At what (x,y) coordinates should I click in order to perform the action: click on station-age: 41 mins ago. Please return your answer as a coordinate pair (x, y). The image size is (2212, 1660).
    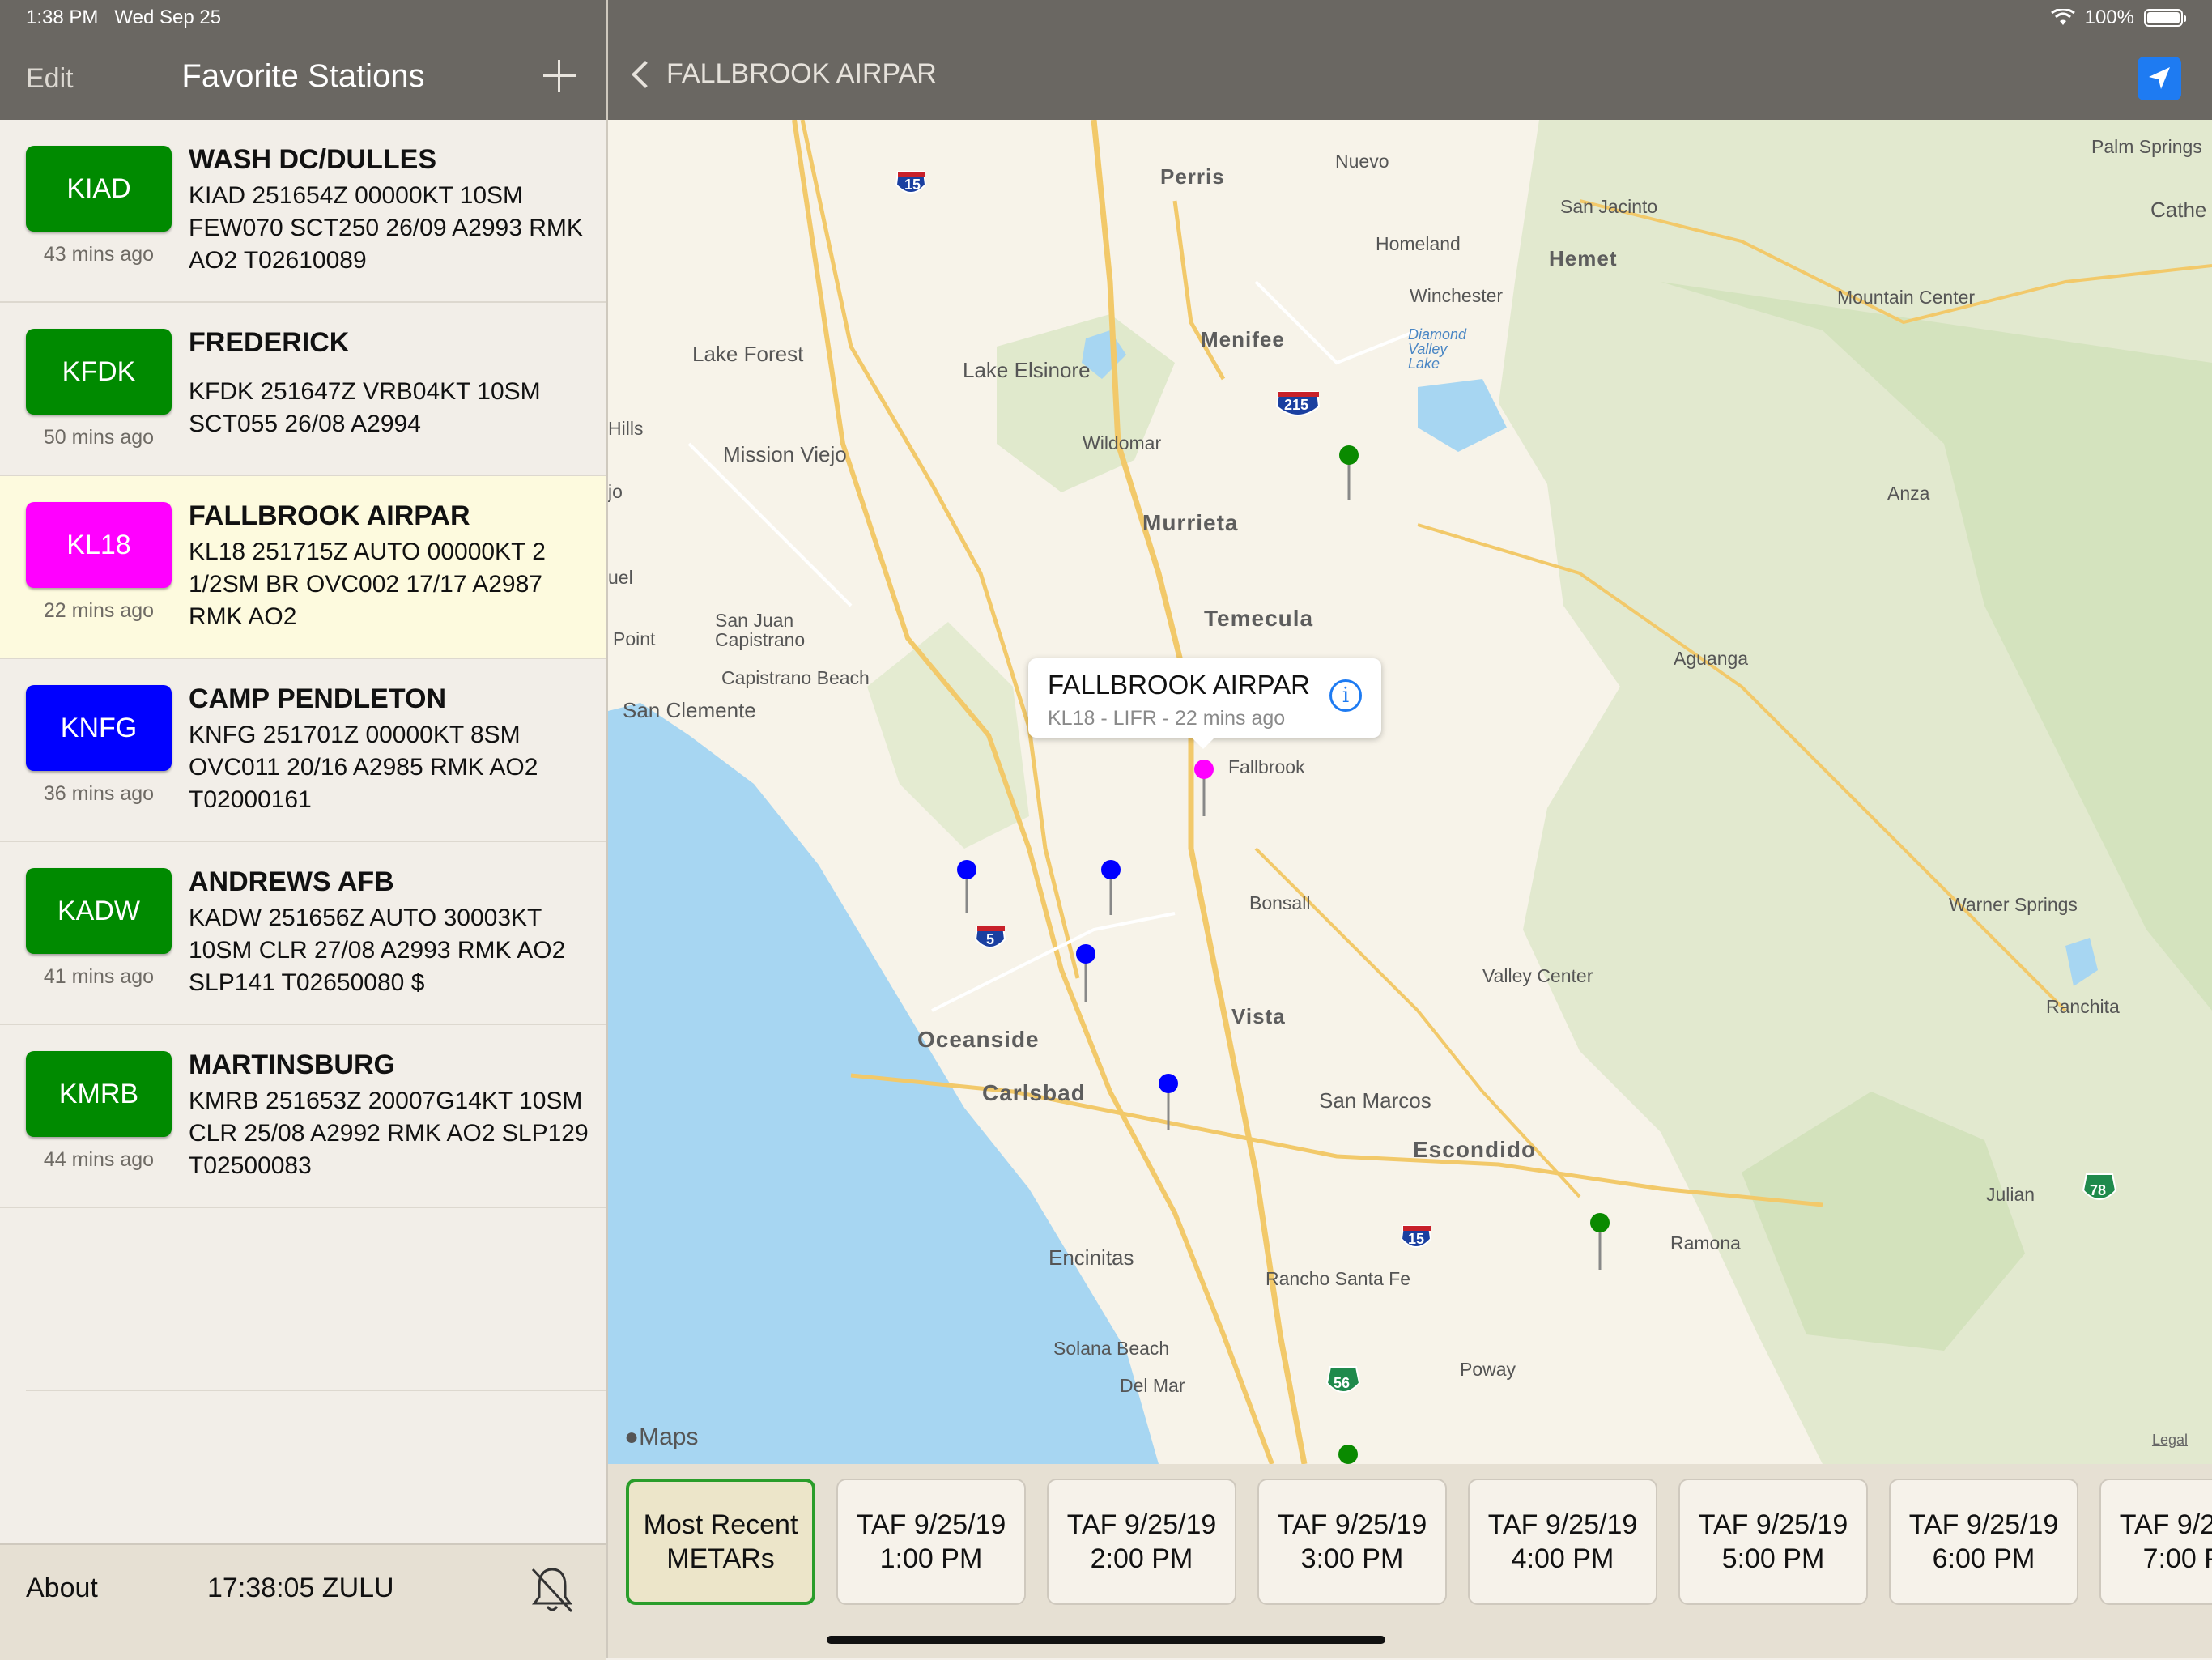
    Looking at the image, I should click on (99, 977).